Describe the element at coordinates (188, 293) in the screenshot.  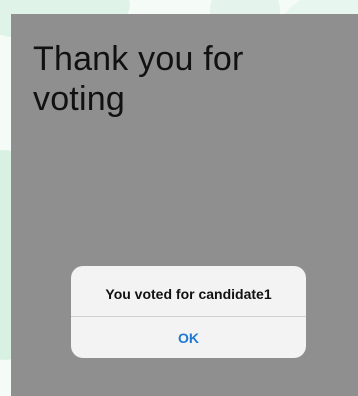
I see `alert-message: You voted for candidate1` at that location.